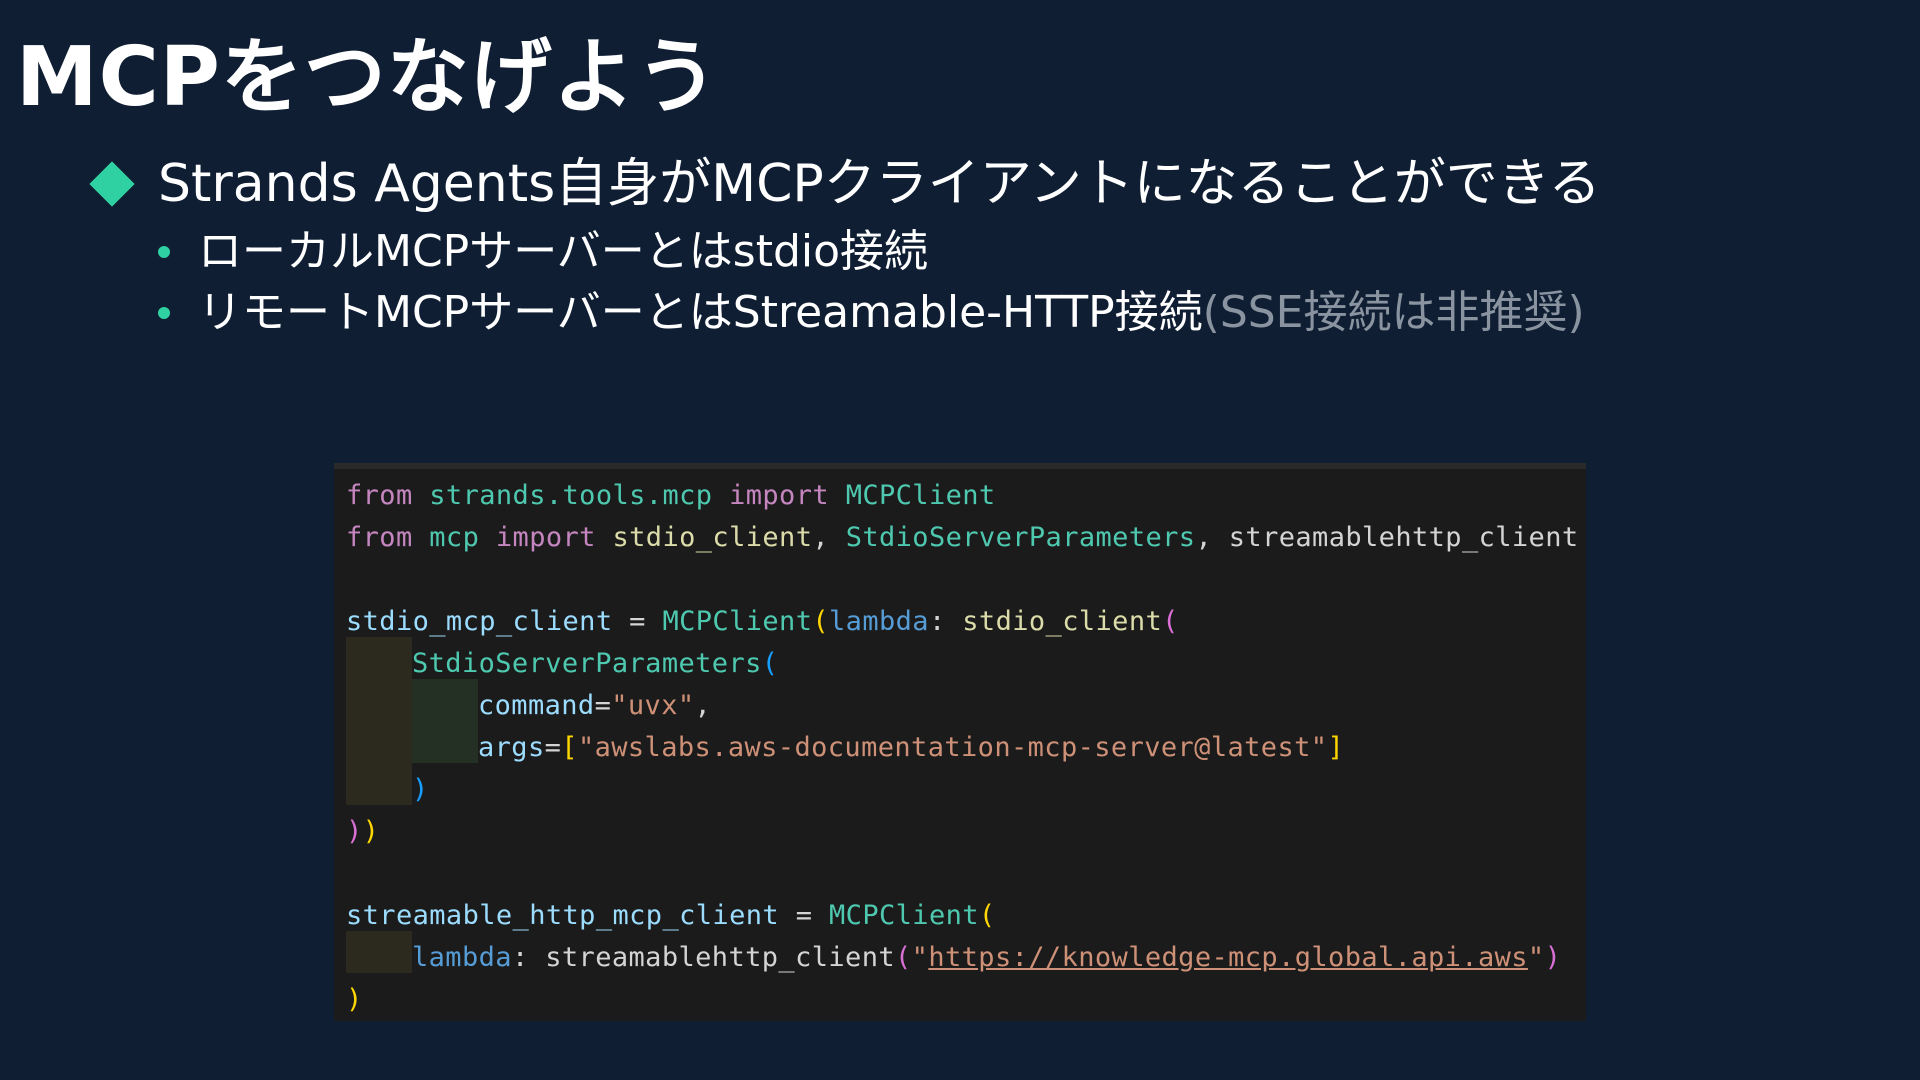 The width and height of the screenshot is (1920, 1080). What do you see at coordinates (479, 621) in the screenshot?
I see `code-token: stdio_mcp_client` at bounding box center [479, 621].